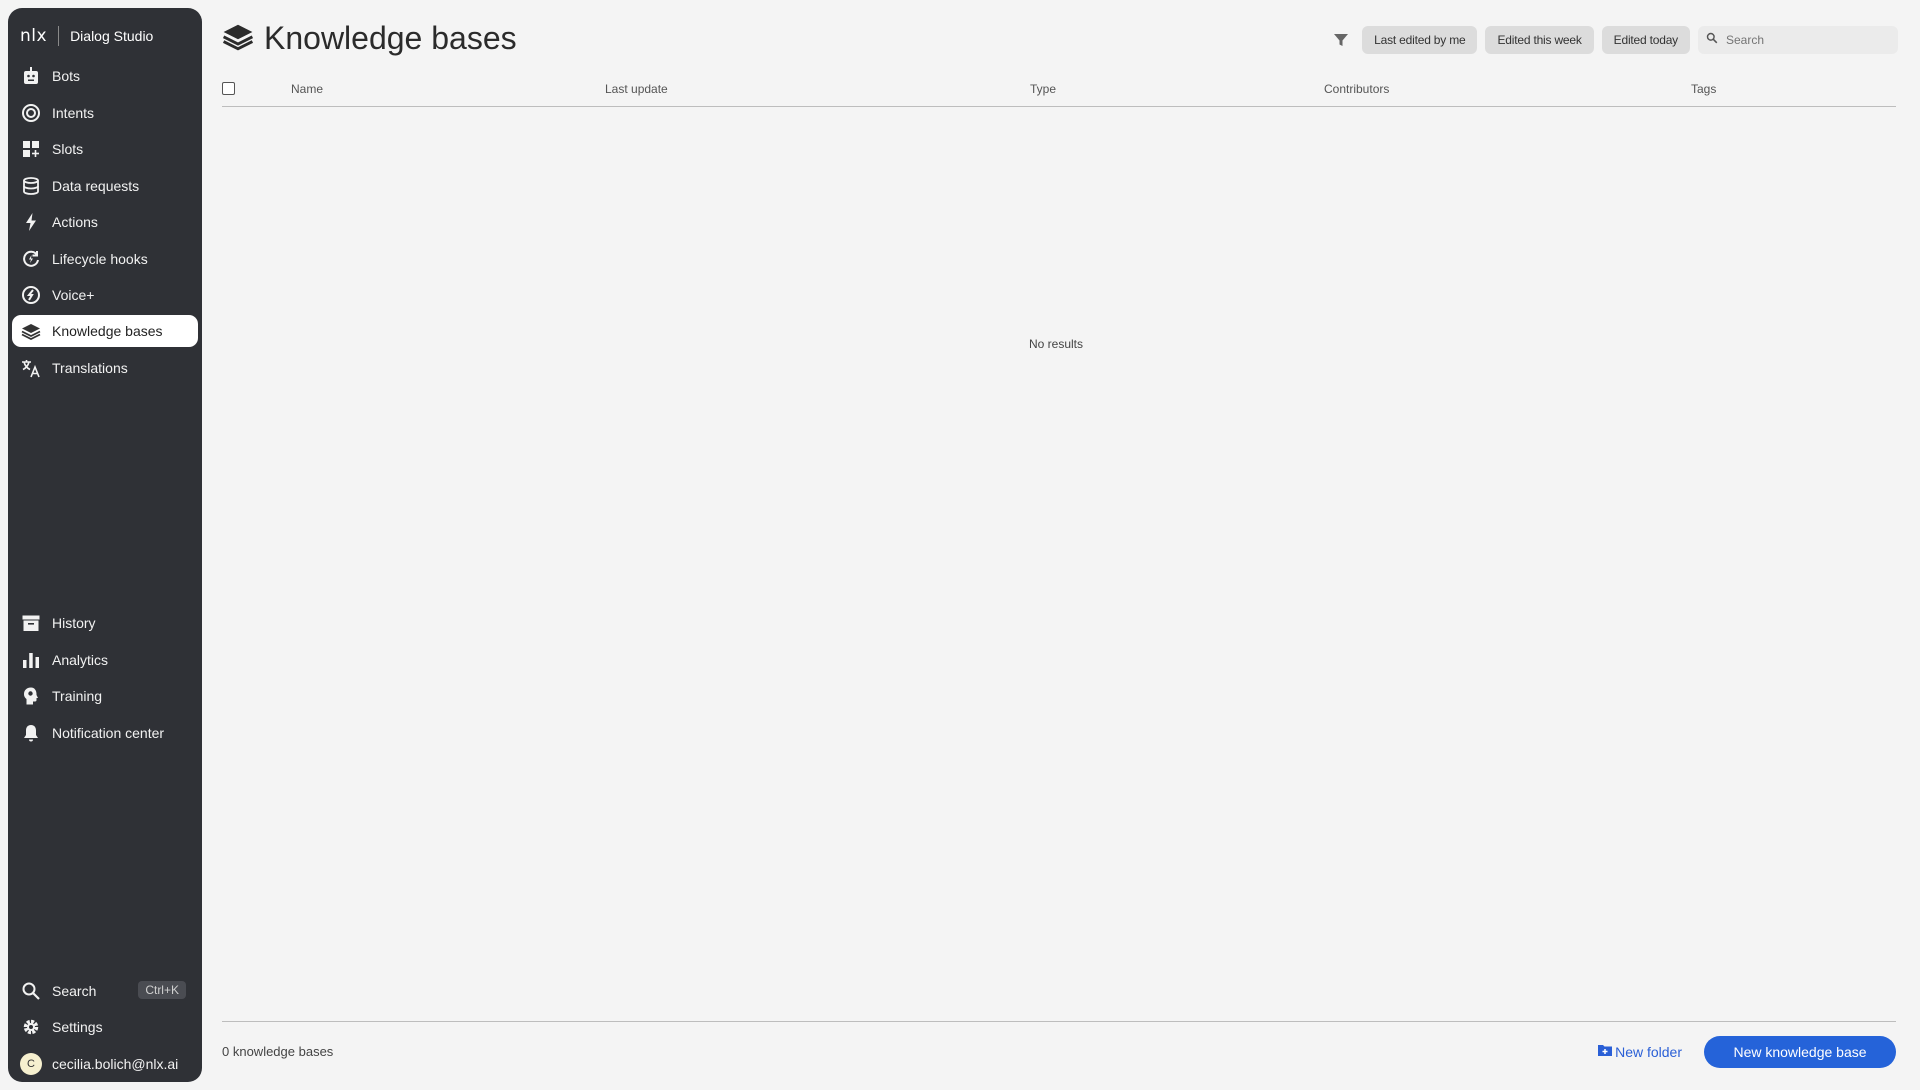  Describe the element at coordinates (31, 259) in the screenshot. I see `cycle-bolt-icon` at that location.